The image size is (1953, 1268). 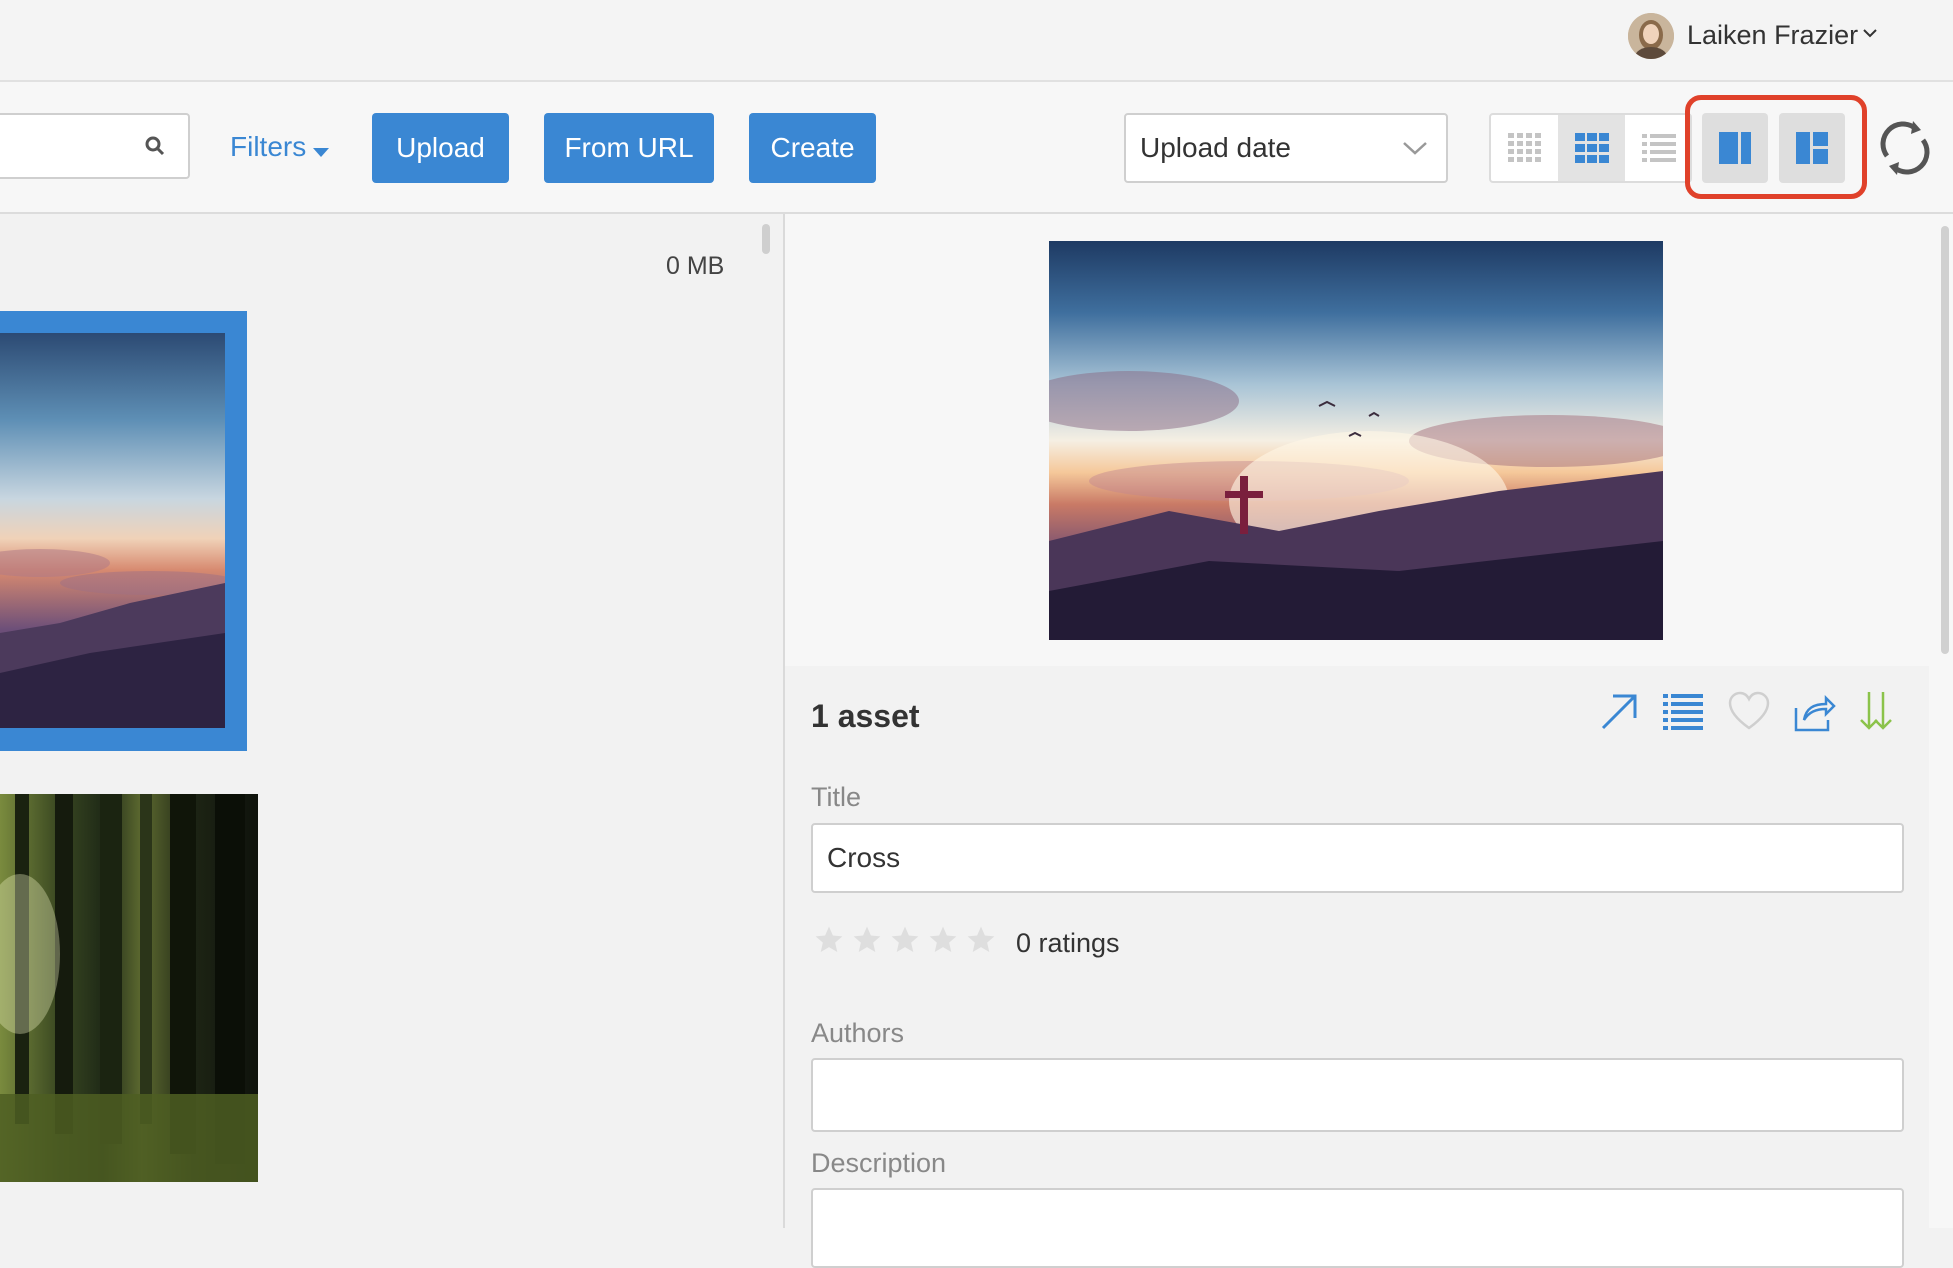 I want to click on view-mode-group, so click(x=1590, y=148).